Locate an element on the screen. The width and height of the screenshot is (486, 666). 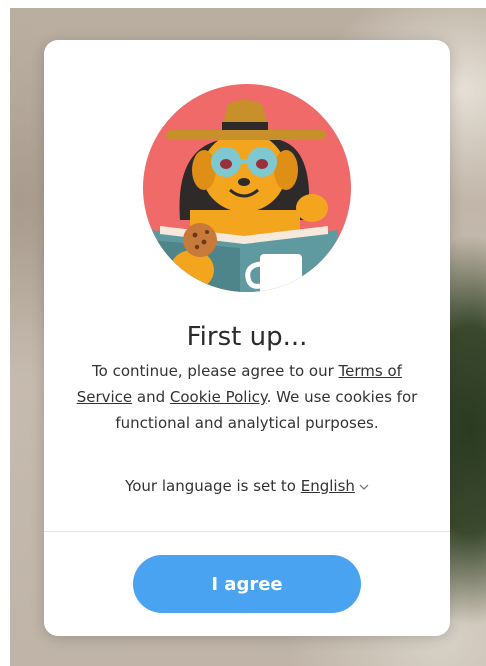
chevron-down-icon is located at coordinates (364, 487).